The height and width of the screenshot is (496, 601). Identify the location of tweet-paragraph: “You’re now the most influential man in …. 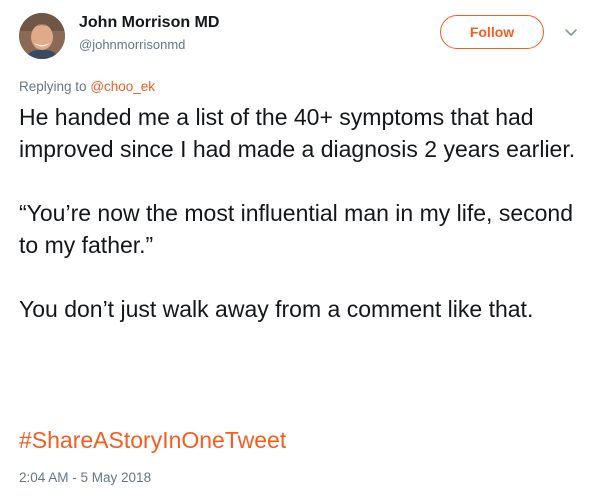
(296, 229).